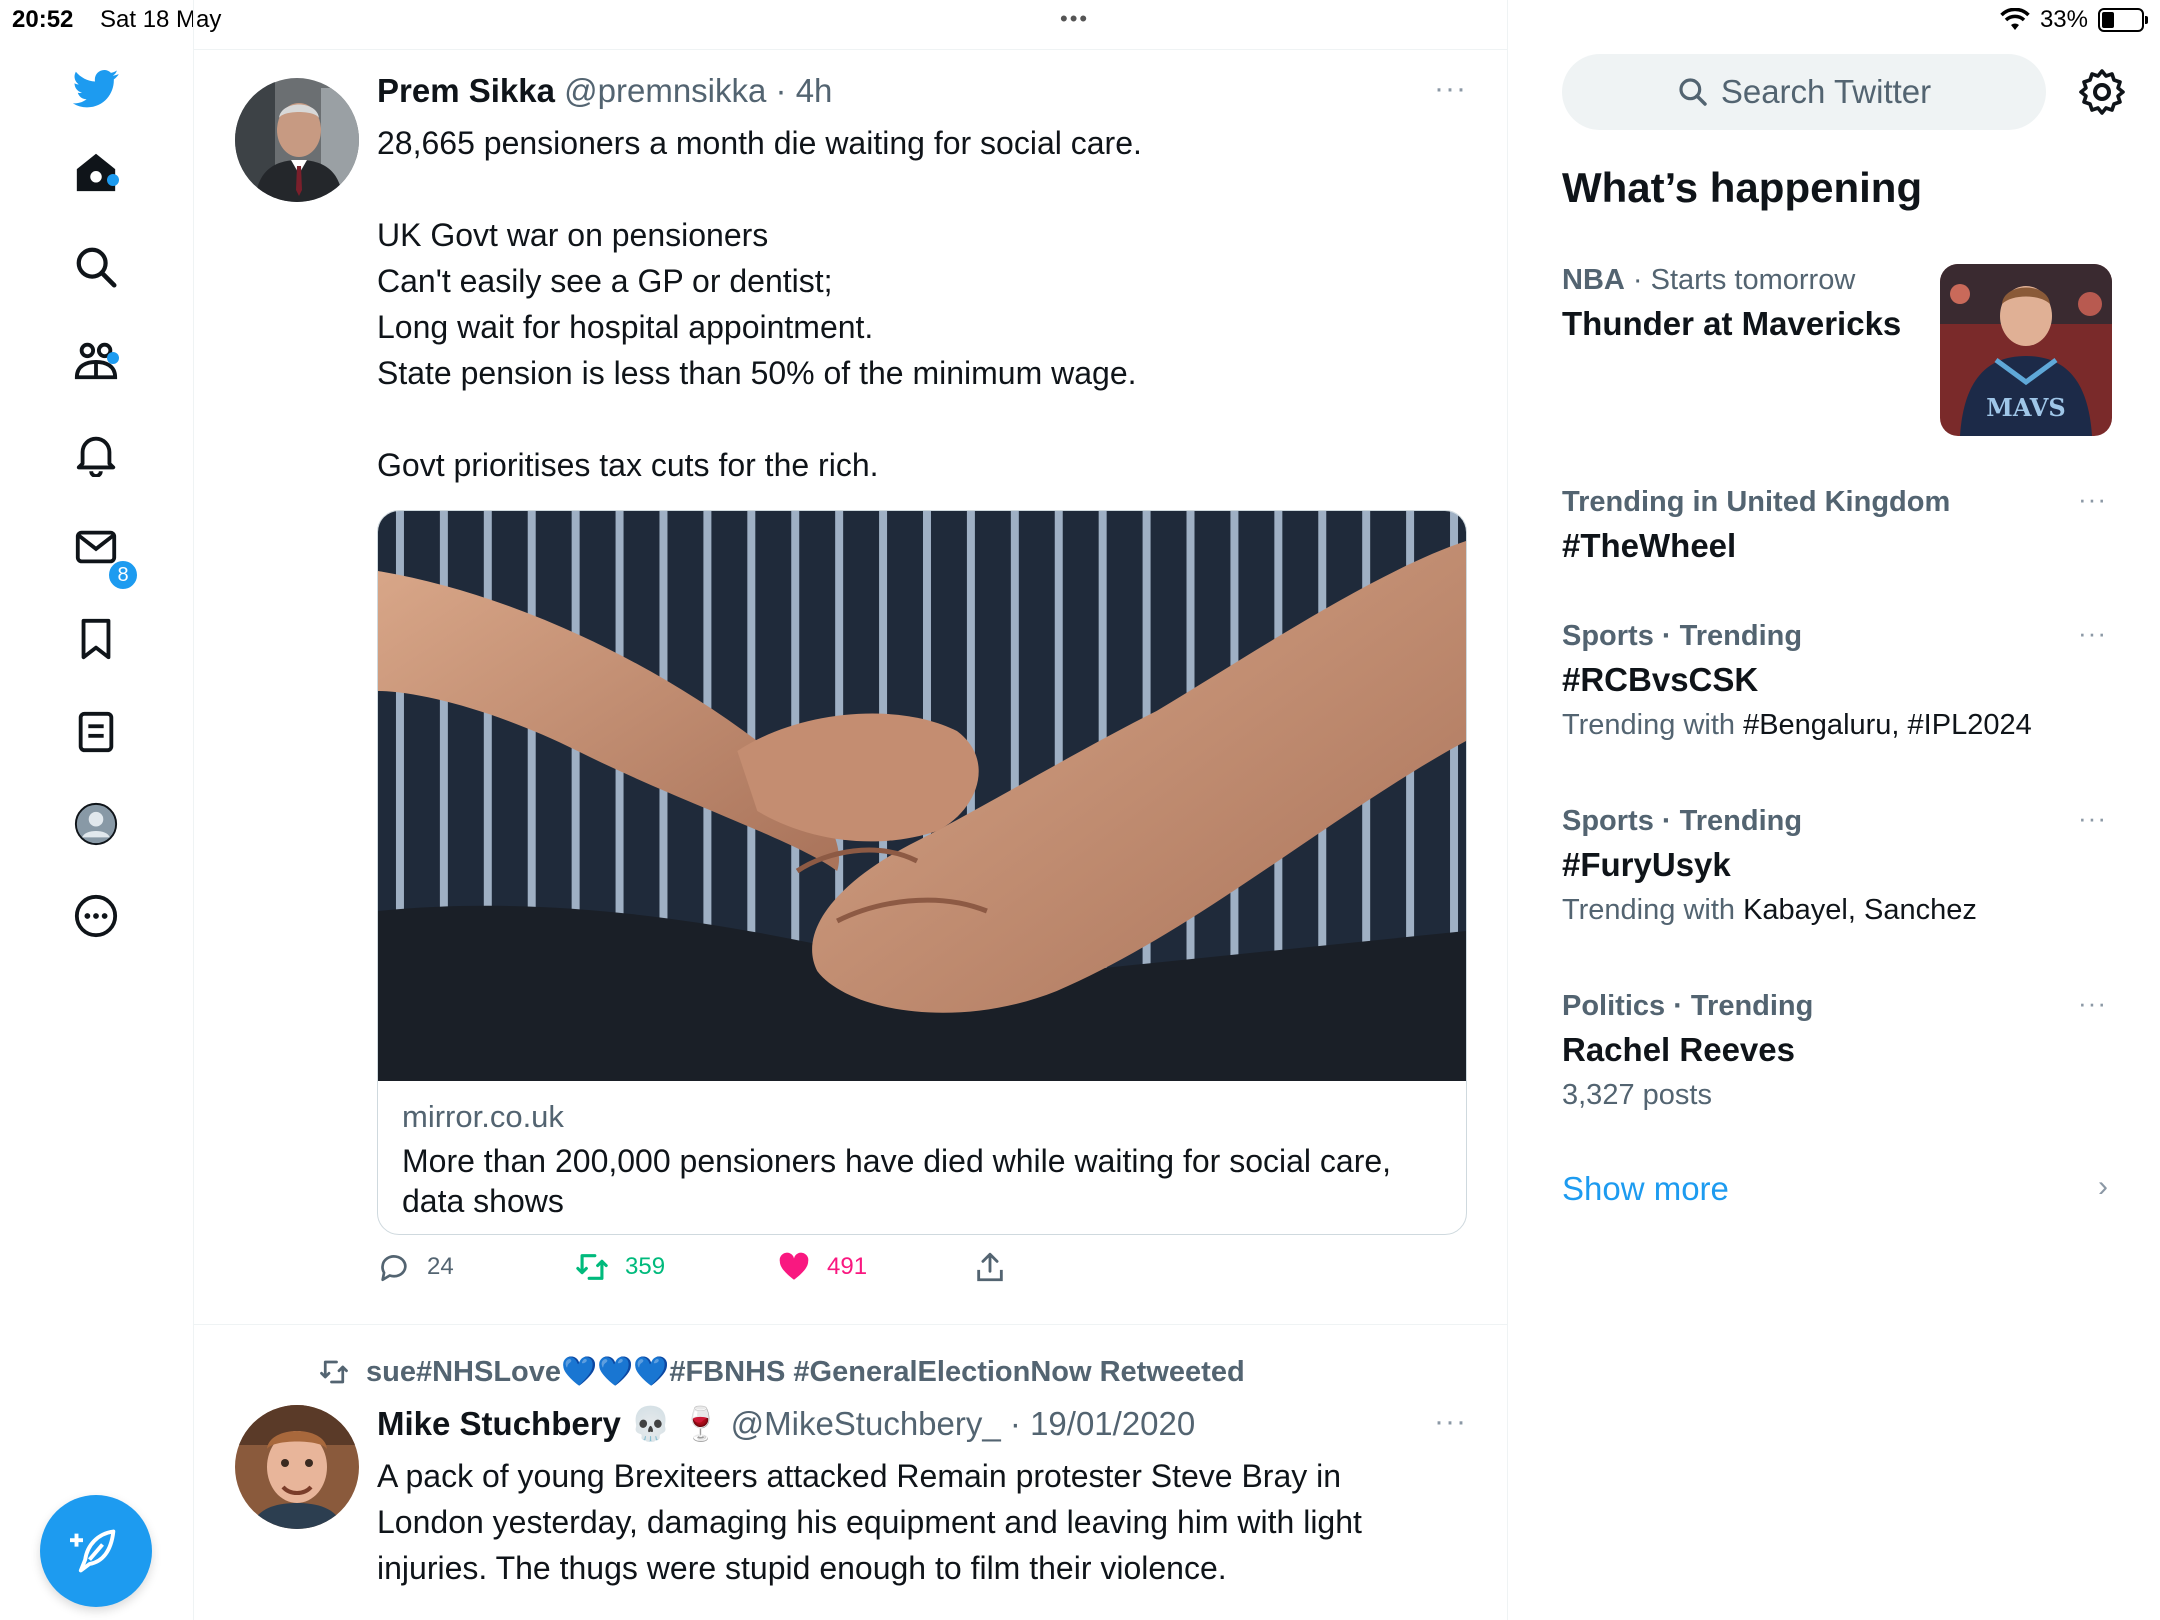  I want to click on author-handle: @MikeStuchbery_, so click(866, 1423).